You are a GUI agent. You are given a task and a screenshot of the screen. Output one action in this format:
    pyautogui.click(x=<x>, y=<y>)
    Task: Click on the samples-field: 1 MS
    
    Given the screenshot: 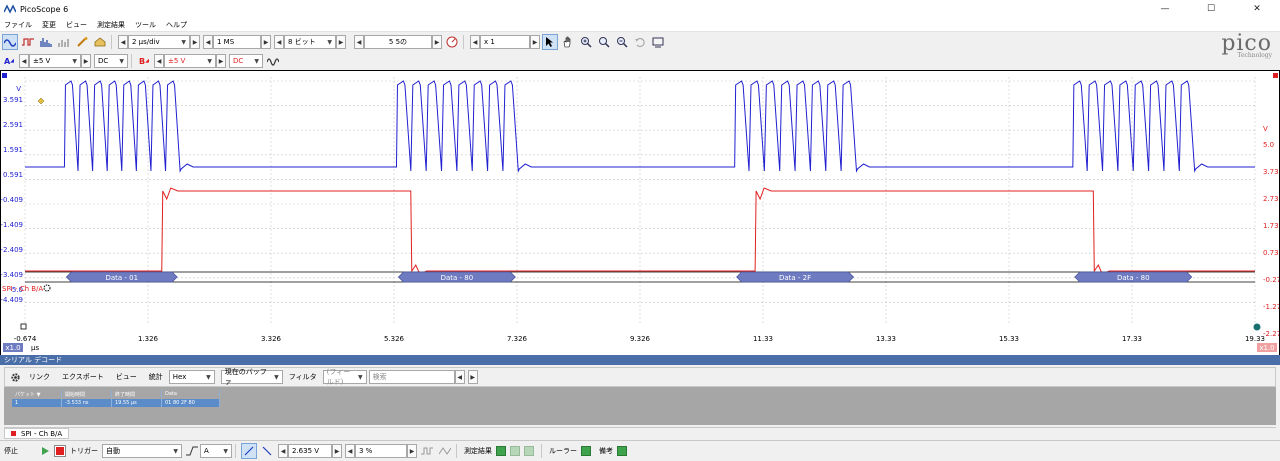 What is the action you would take?
    pyautogui.click(x=237, y=42)
    